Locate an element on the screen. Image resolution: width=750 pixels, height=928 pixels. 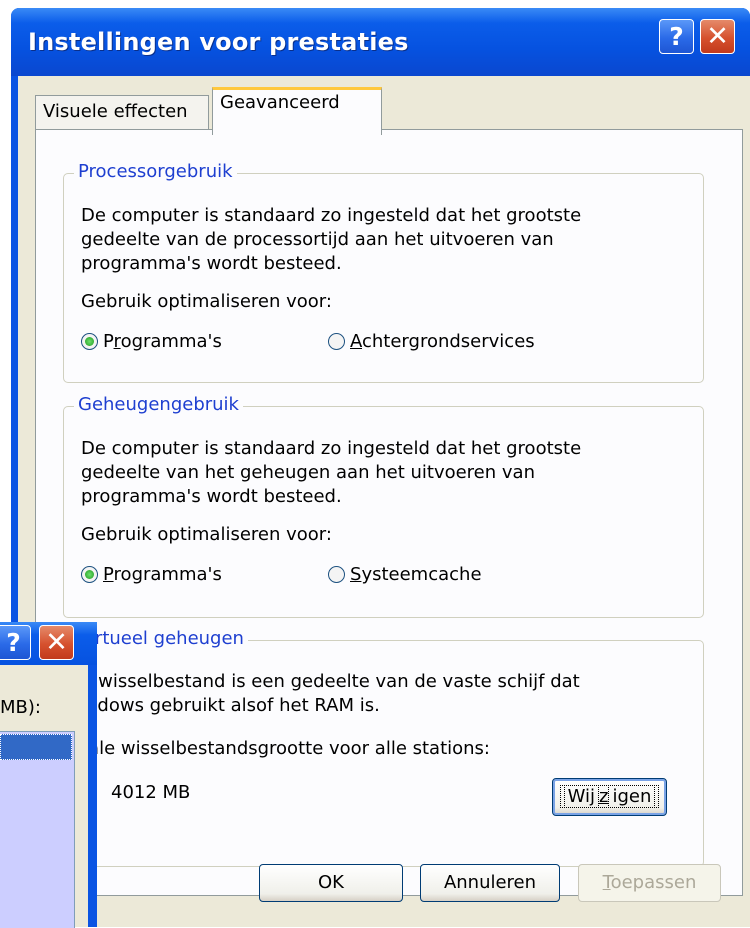
drive-list is located at coordinates (37, 829).